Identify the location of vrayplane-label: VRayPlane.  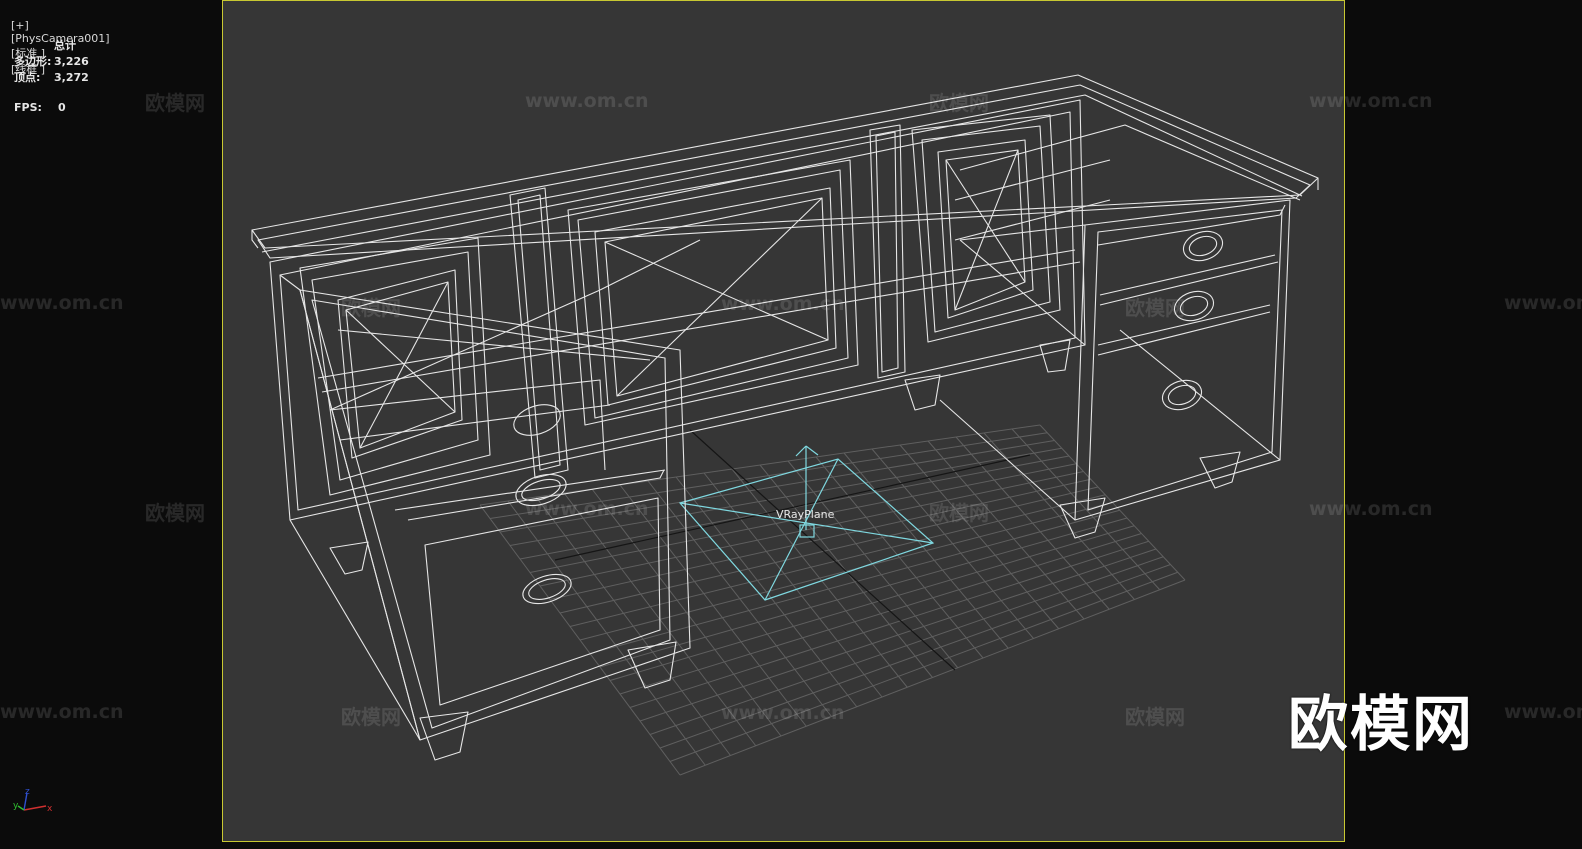
(805, 514).